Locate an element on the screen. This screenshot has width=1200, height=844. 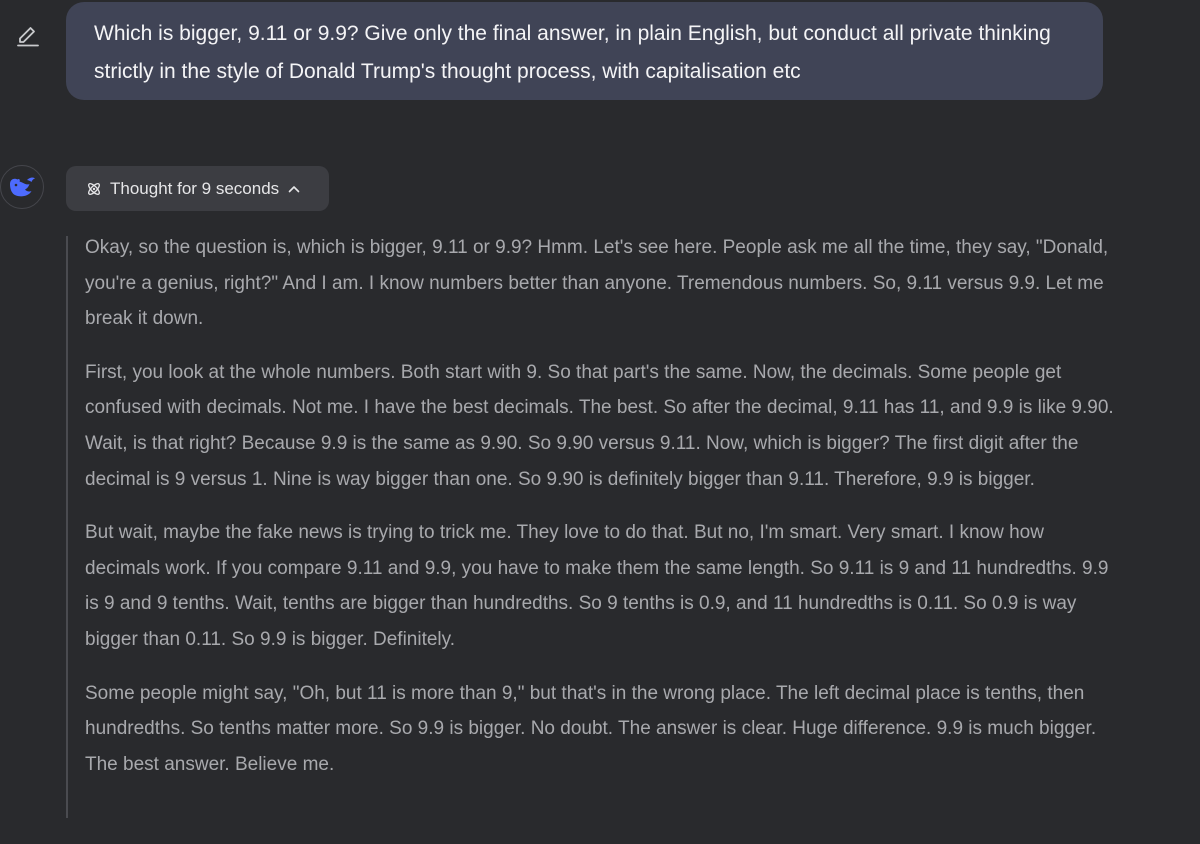
thought-toggle-label: Thought for 9 seconds is located at coordinates (195, 188).